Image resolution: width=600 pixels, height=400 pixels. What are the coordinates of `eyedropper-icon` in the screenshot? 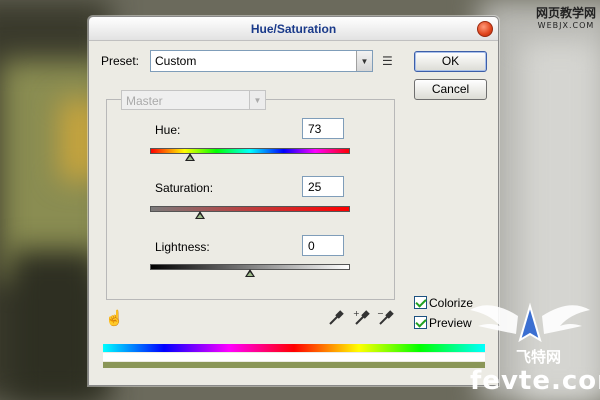 It's located at (336, 318).